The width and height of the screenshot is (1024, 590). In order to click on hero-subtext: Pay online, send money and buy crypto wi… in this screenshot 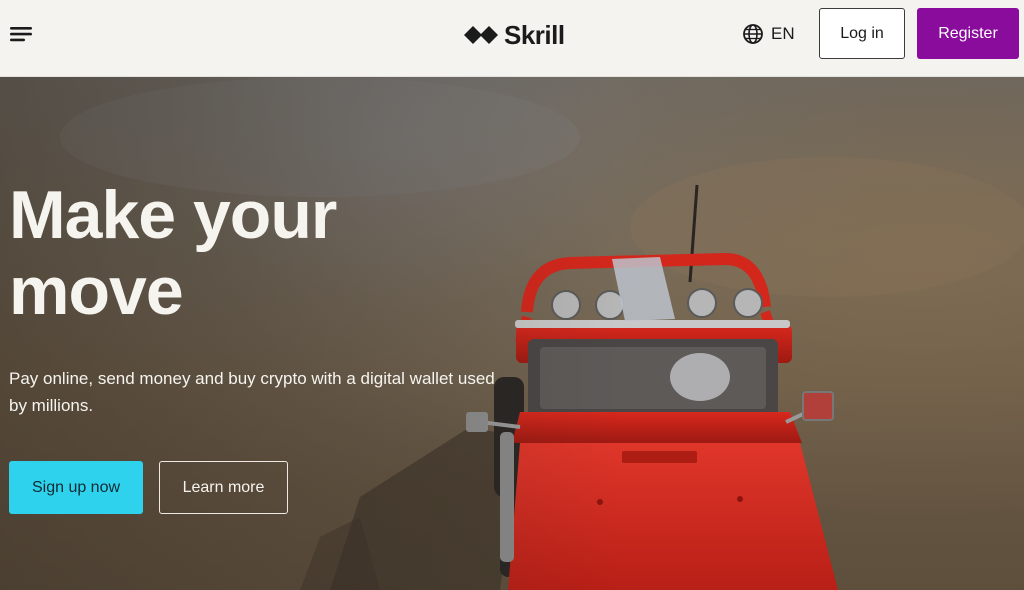, I will do `click(252, 392)`.